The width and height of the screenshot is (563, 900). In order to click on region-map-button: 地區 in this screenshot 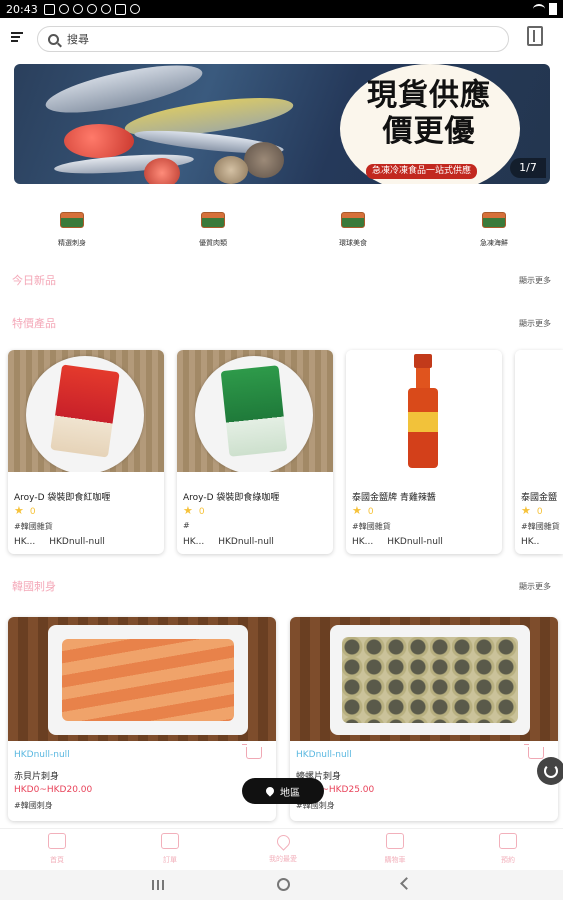, I will do `click(283, 791)`.